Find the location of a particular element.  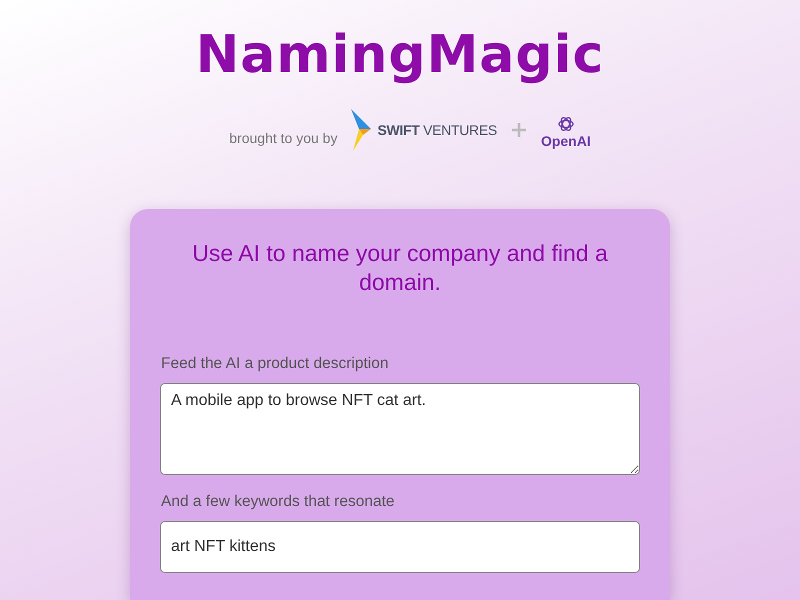

description-field: A mobile app to browse NFT cat art. is located at coordinates (400, 429).